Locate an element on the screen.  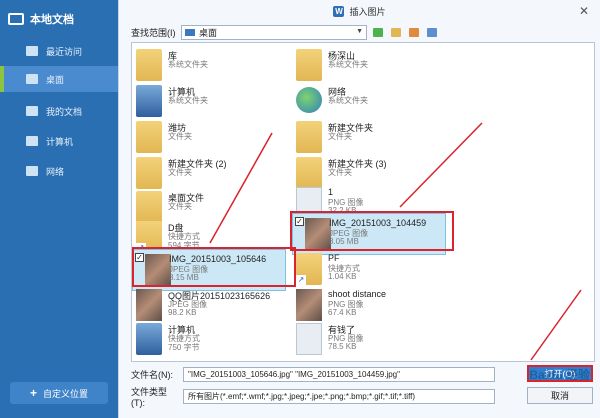
cancel-button: 取消 is located at coordinates (560, 395).